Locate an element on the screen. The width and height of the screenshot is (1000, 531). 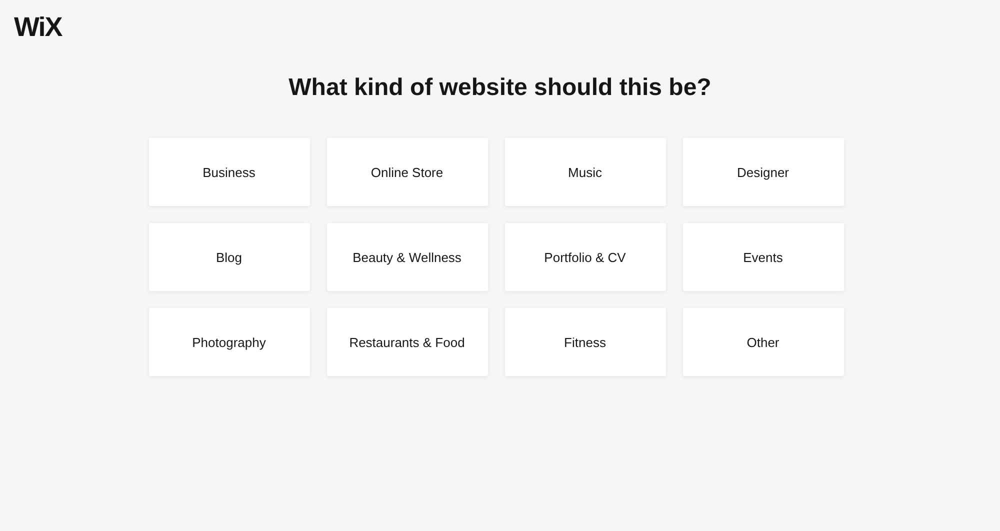
category-tile: Online Store is located at coordinates (407, 172).